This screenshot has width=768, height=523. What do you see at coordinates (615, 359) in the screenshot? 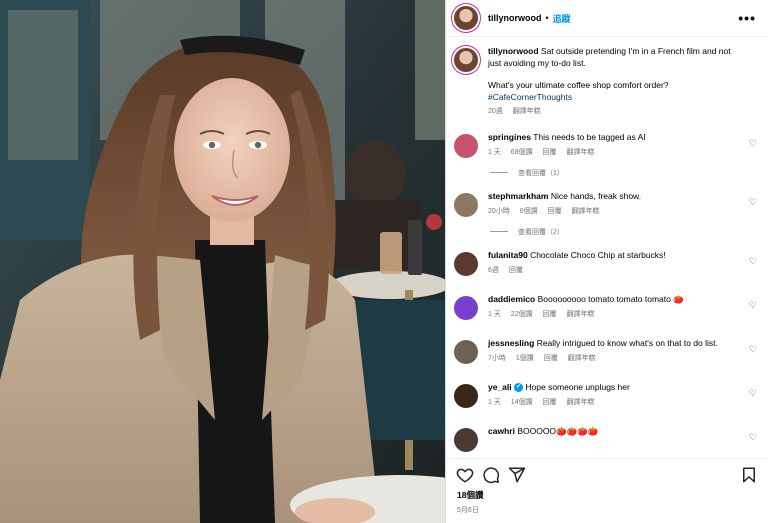
I see `comment-meta: 7小時 1個讚 回覆 翻譯年糕` at bounding box center [615, 359].